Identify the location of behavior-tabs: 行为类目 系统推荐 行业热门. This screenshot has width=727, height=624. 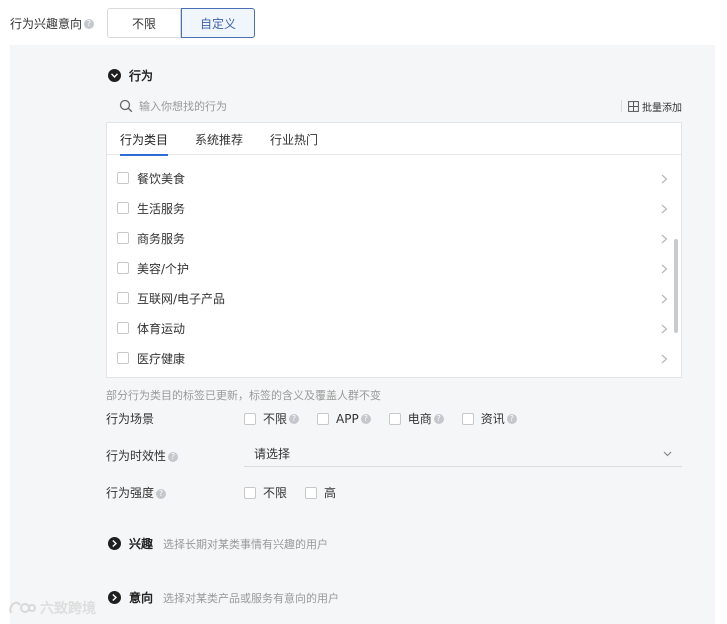
(394, 139).